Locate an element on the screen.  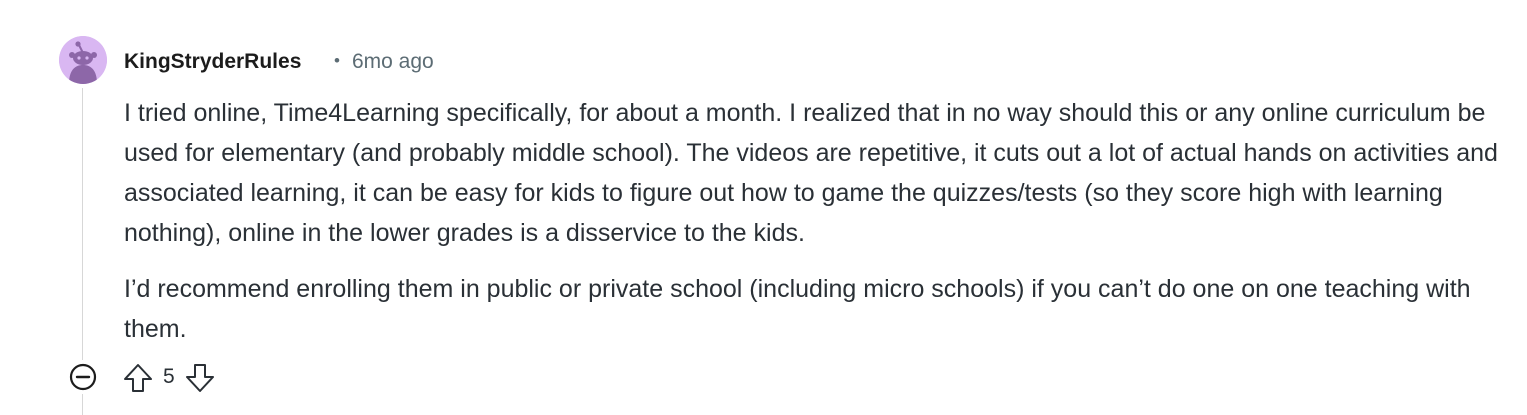
collapse-button is located at coordinates (83, 377).